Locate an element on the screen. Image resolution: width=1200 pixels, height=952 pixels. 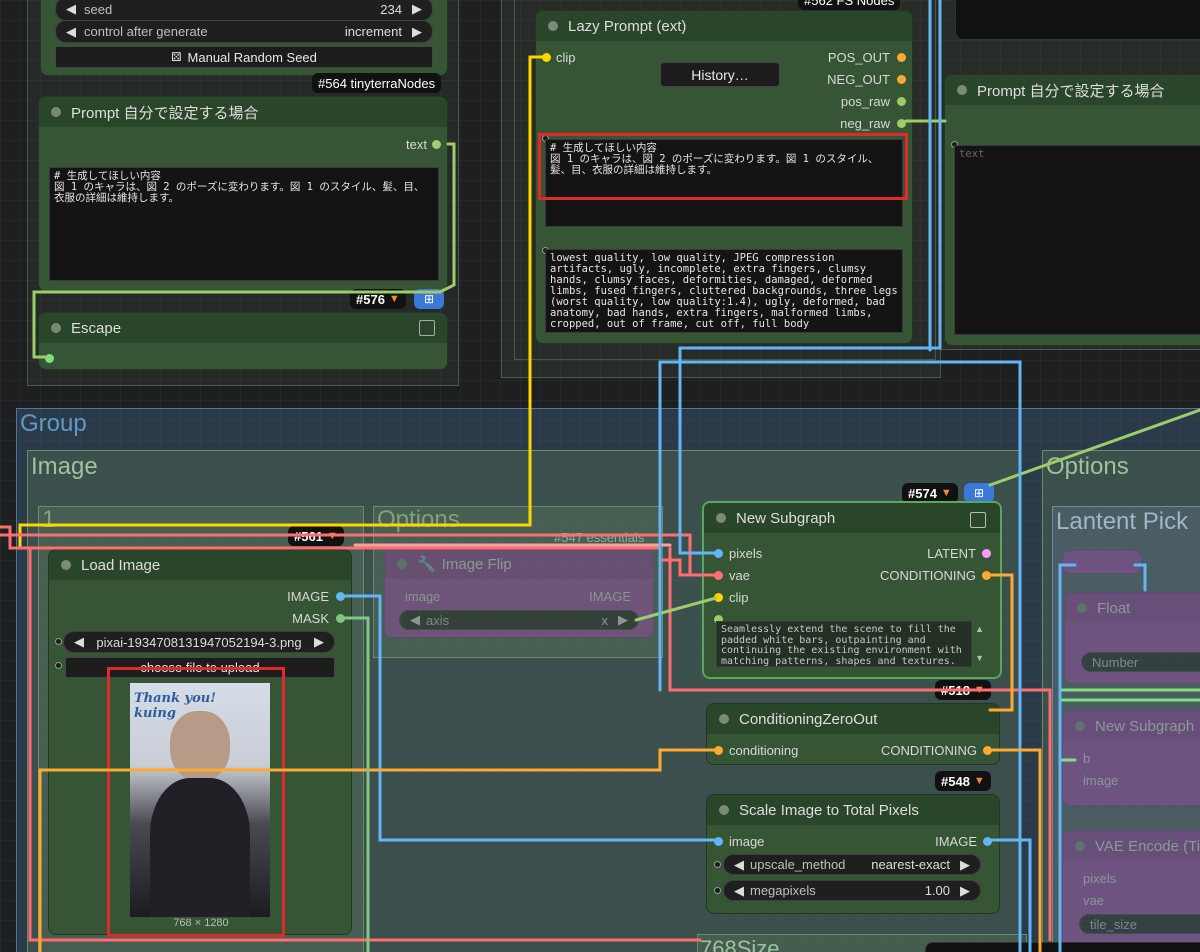
group-image-title: Image is located at coordinates (64, 467).